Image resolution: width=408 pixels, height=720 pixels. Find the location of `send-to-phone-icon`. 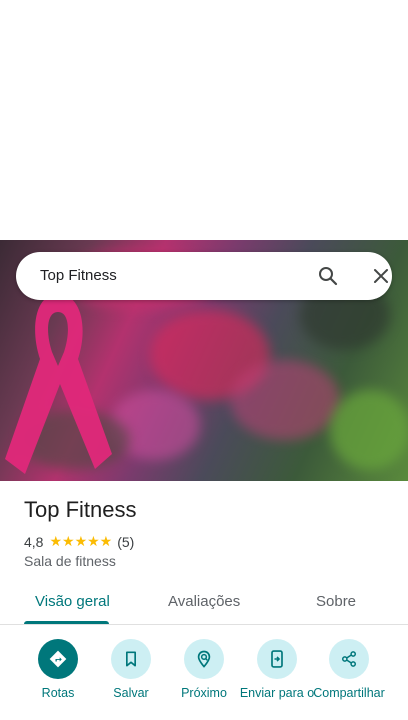

send-to-phone-icon is located at coordinates (277, 659).